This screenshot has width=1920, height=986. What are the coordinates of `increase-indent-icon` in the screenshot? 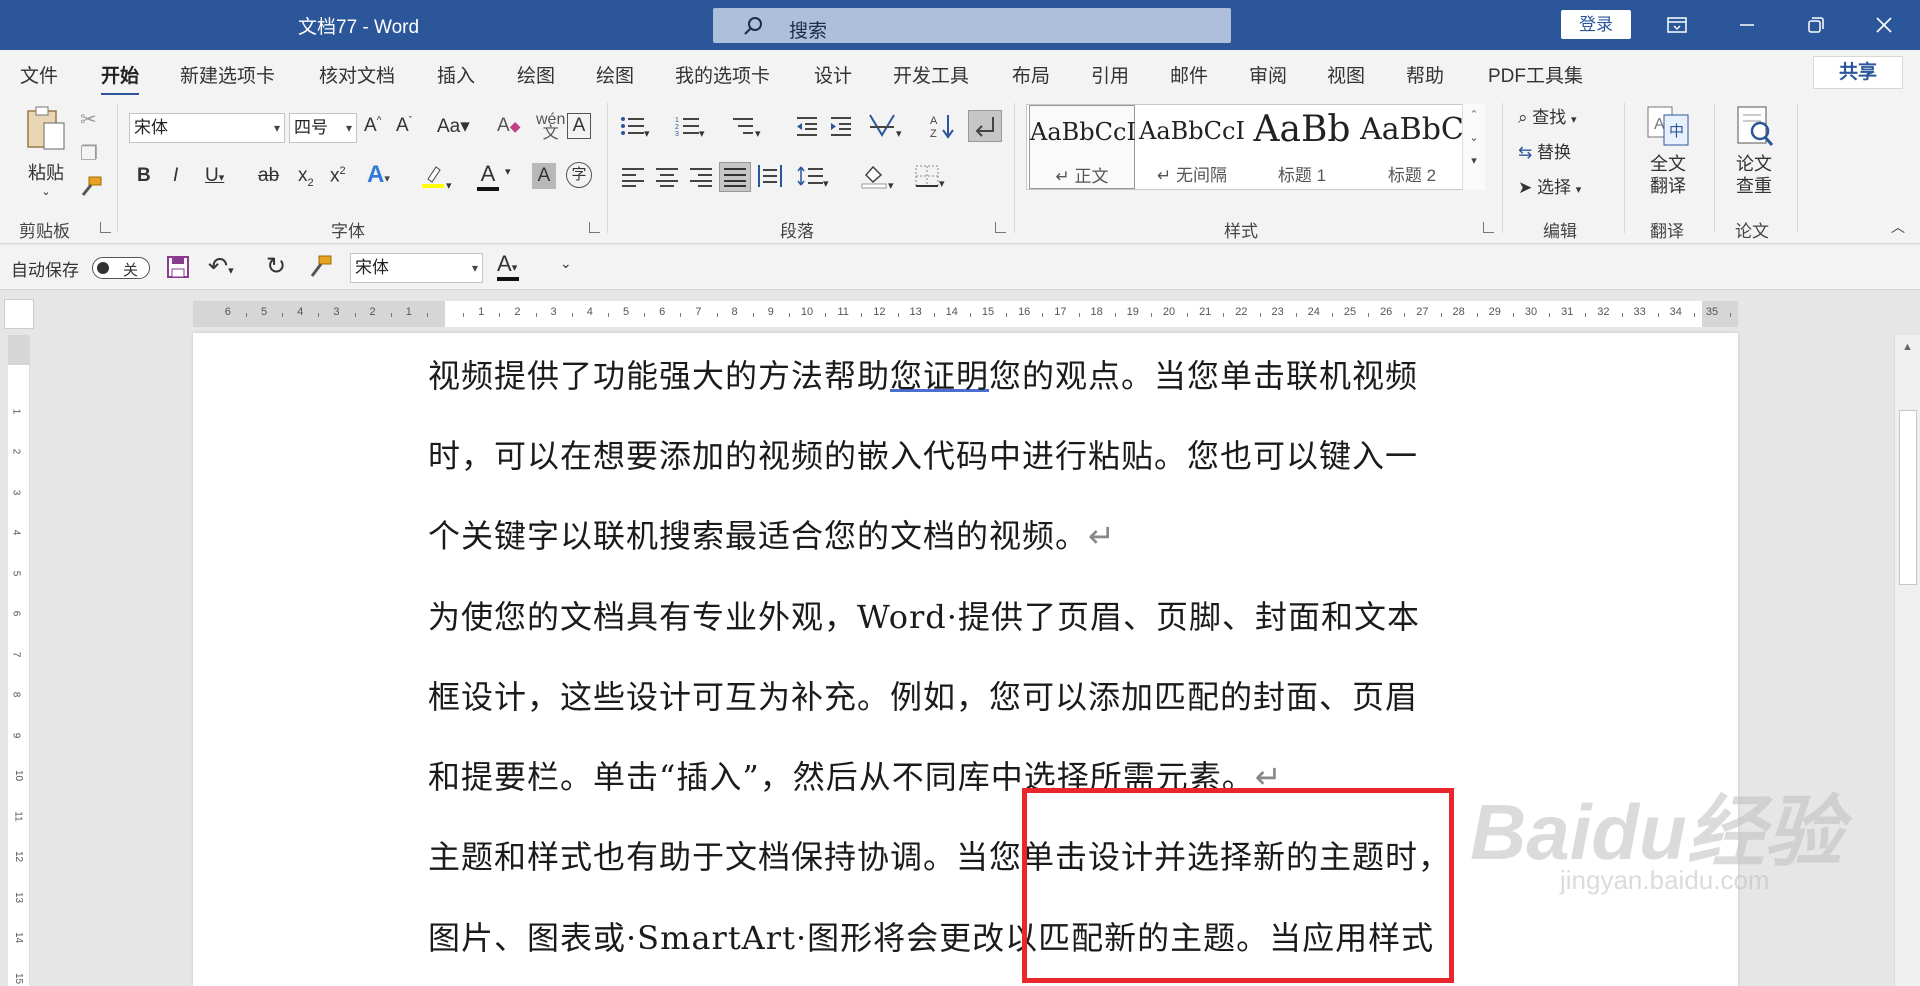 It's located at (841, 129).